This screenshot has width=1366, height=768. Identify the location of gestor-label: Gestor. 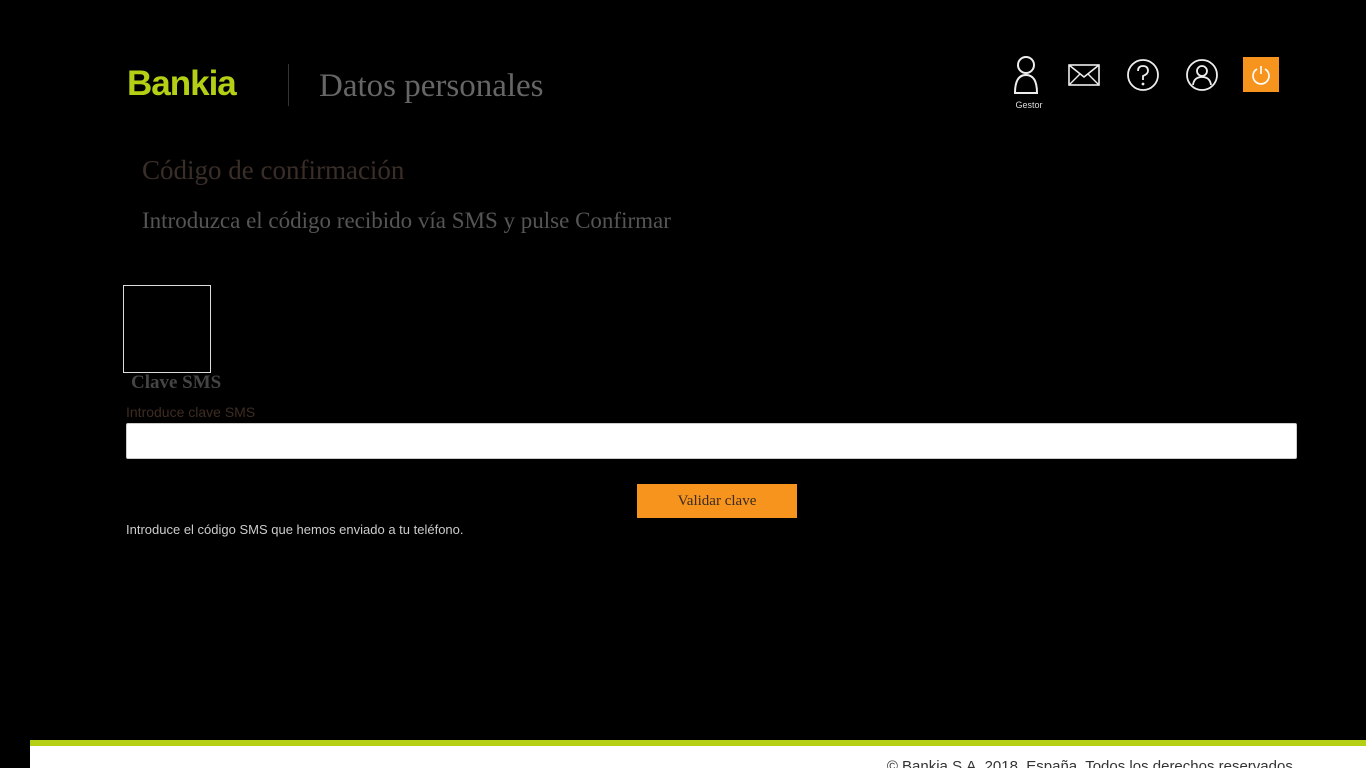
(1029, 105).